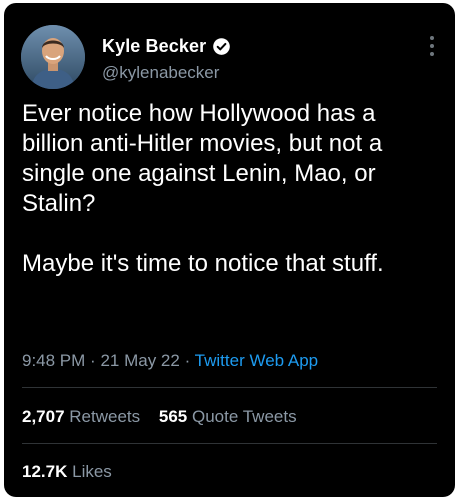 Image resolution: width=458 pixels, height=500 pixels. I want to click on author-handle: @kylenabecker, so click(160, 73).